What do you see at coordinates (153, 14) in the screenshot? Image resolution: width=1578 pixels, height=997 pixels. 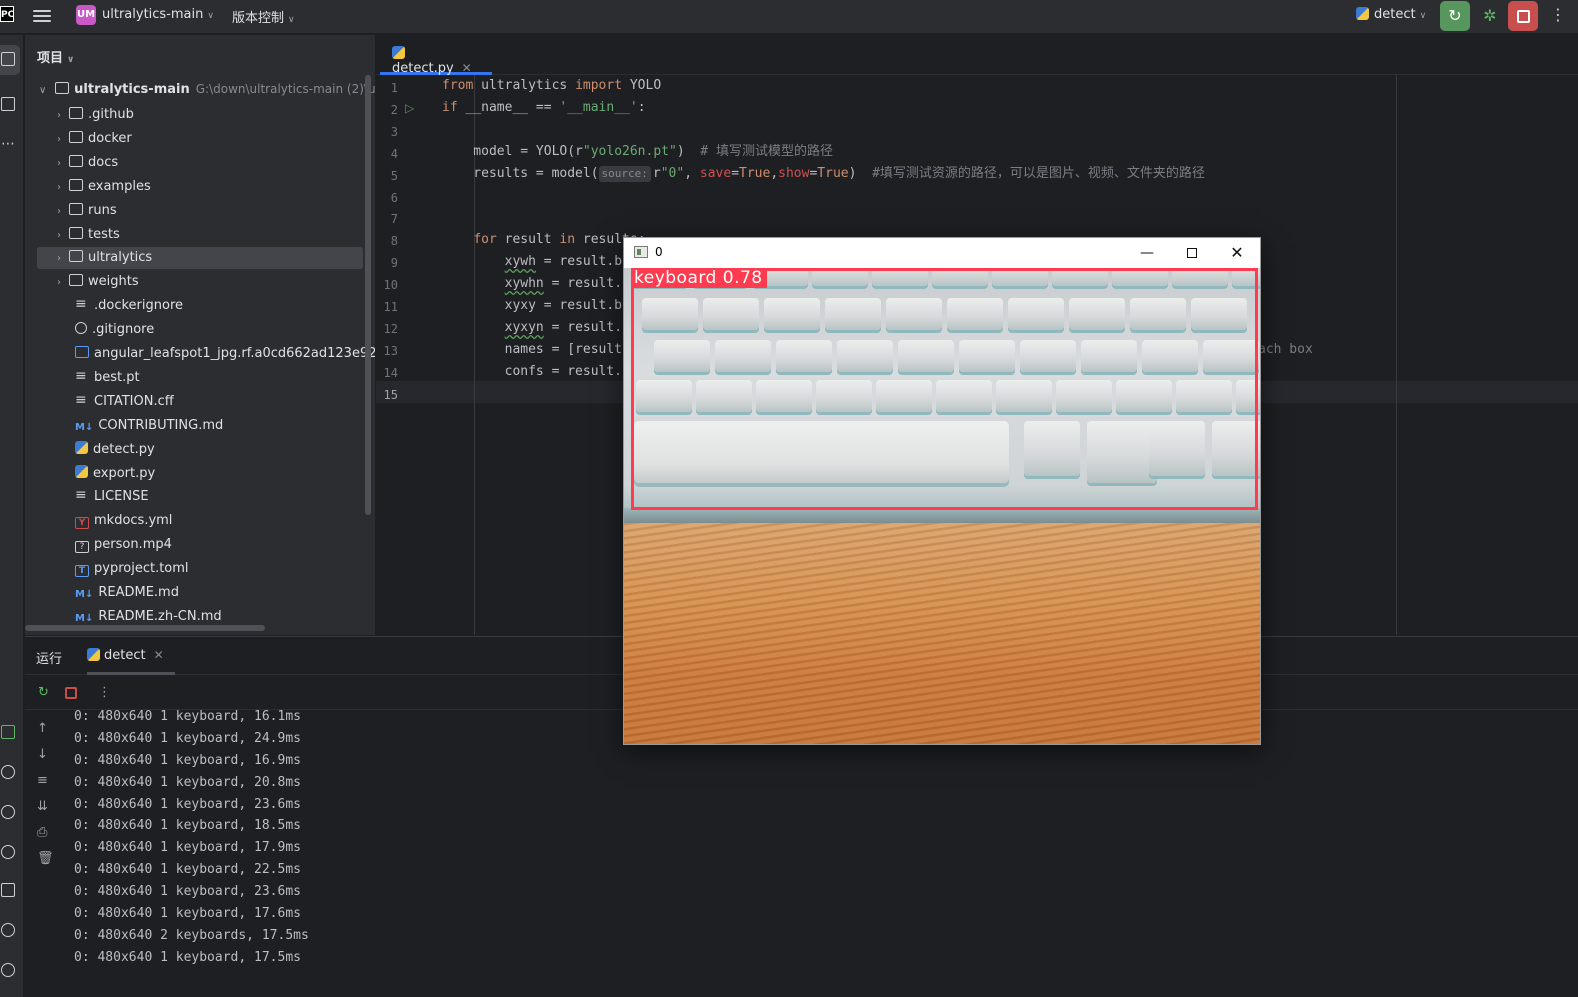 I see `project-name: ultralytics-main` at bounding box center [153, 14].